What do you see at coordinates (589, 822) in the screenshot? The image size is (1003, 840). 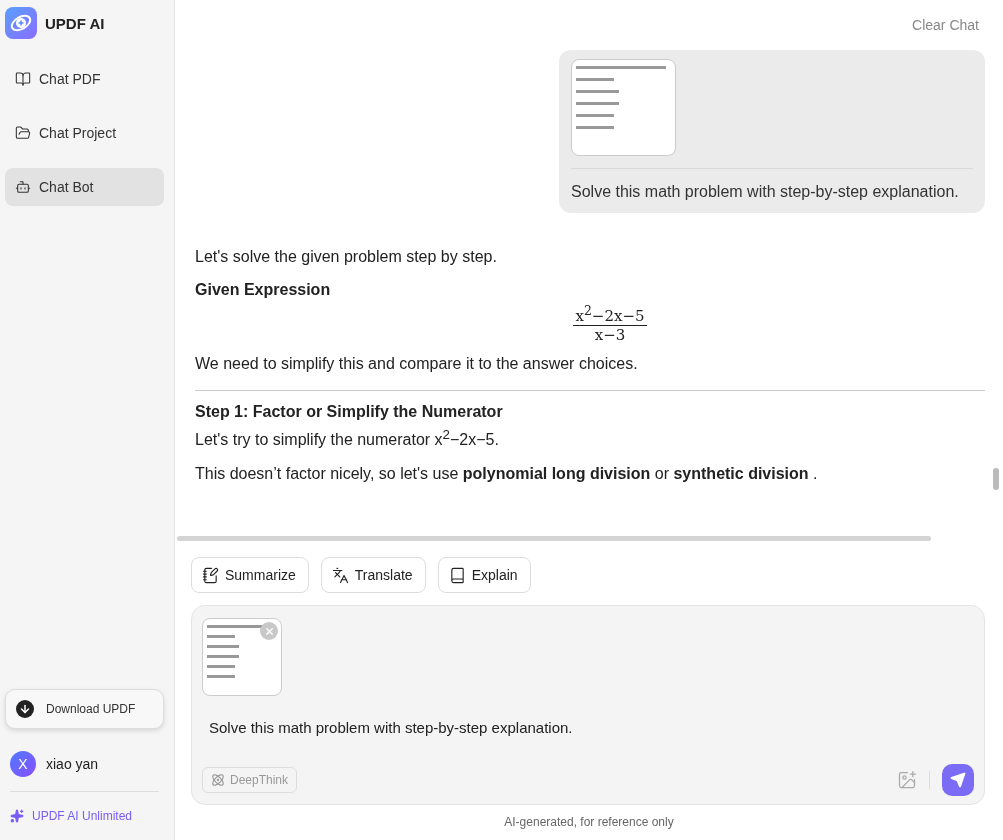 I see `disclaimer-text: AI-generated, for reference only` at bounding box center [589, 822].